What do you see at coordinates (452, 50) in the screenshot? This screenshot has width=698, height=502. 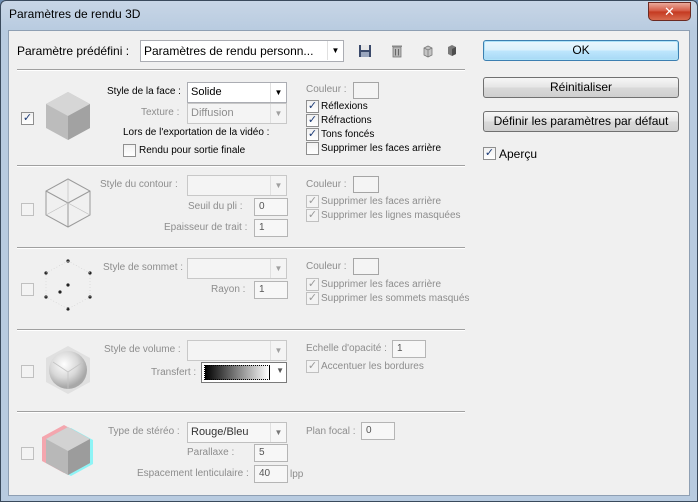 I see `load-preset-icon` at bounding box center [452, 50].